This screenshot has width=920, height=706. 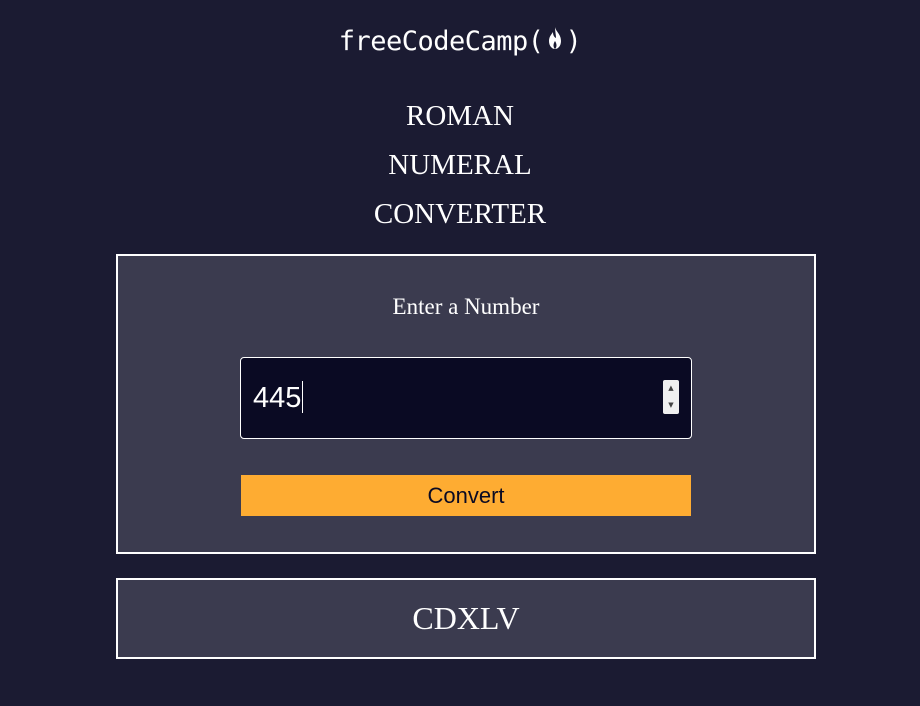 I want to click on freecodecamp-logo: freeCodeCamp(), so click(x=460, y=42).